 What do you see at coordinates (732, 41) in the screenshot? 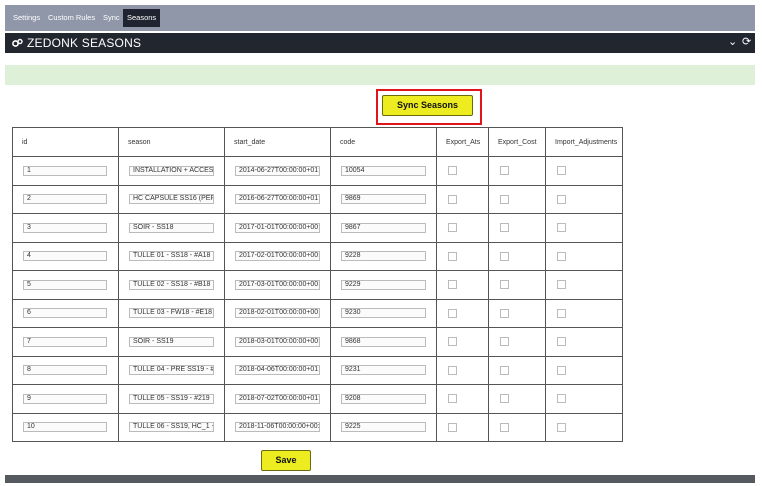
I see `chevron-down-icon: ⌄` at bounding box center [732, 41].